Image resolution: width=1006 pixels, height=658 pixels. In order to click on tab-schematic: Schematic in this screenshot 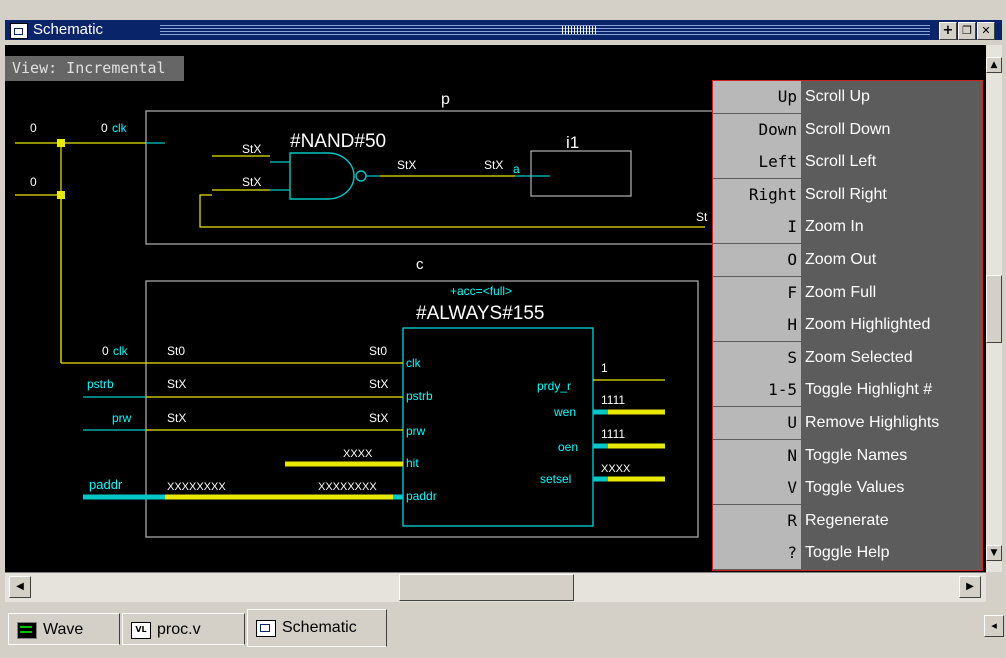, I will do `click(317, 628)`.